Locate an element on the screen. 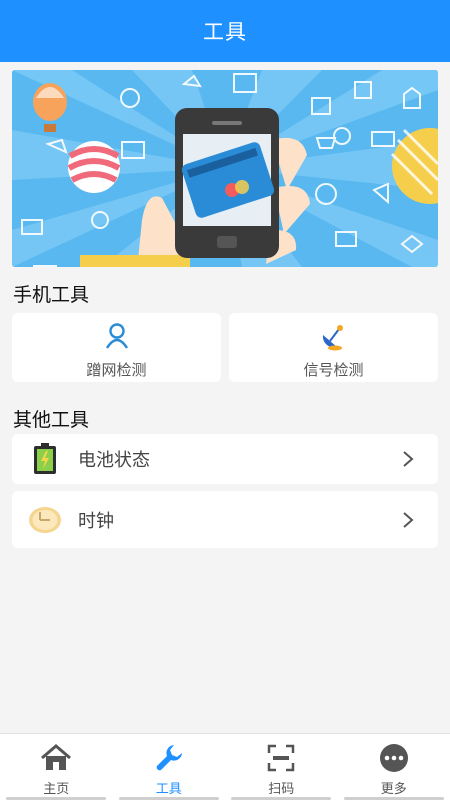 This screenshot has width=450, height=800. tab-home-label: 主页 is located at coordinates (56, 789).